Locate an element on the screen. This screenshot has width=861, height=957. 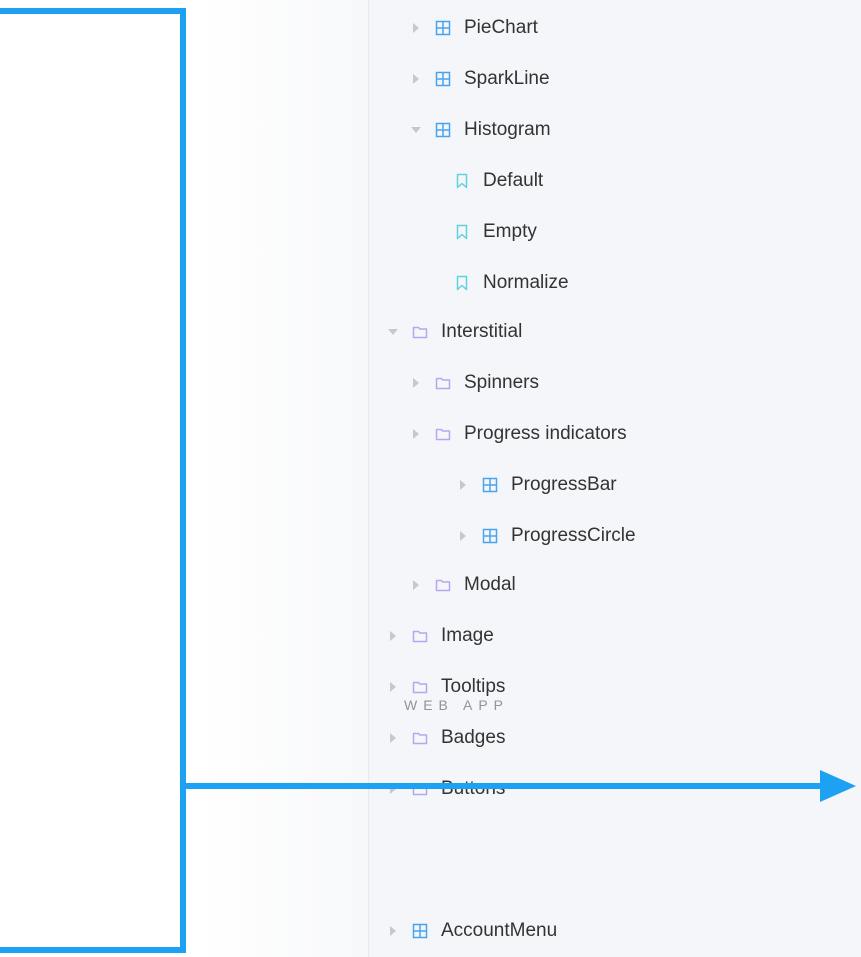
tree-item-histogram: Histogram is located at coordinates (480, 130).